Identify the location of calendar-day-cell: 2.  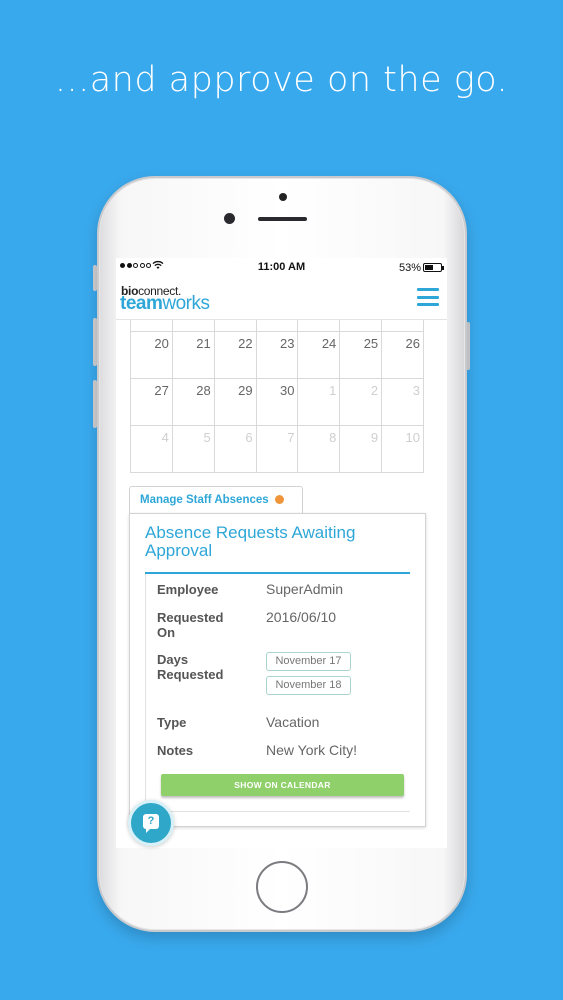
(360, 402).